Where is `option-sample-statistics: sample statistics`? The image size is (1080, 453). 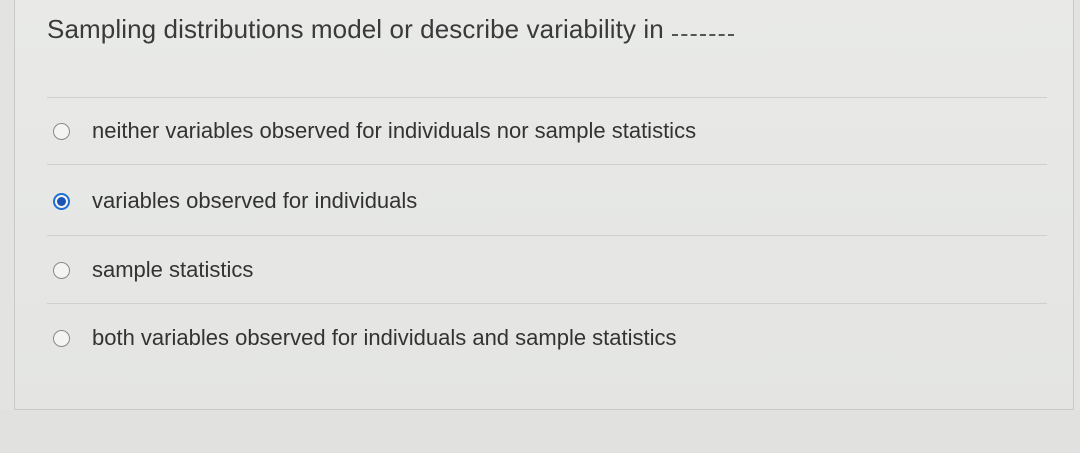 option-sample-statistics: sample statistics is located at coordinates (153, 270).